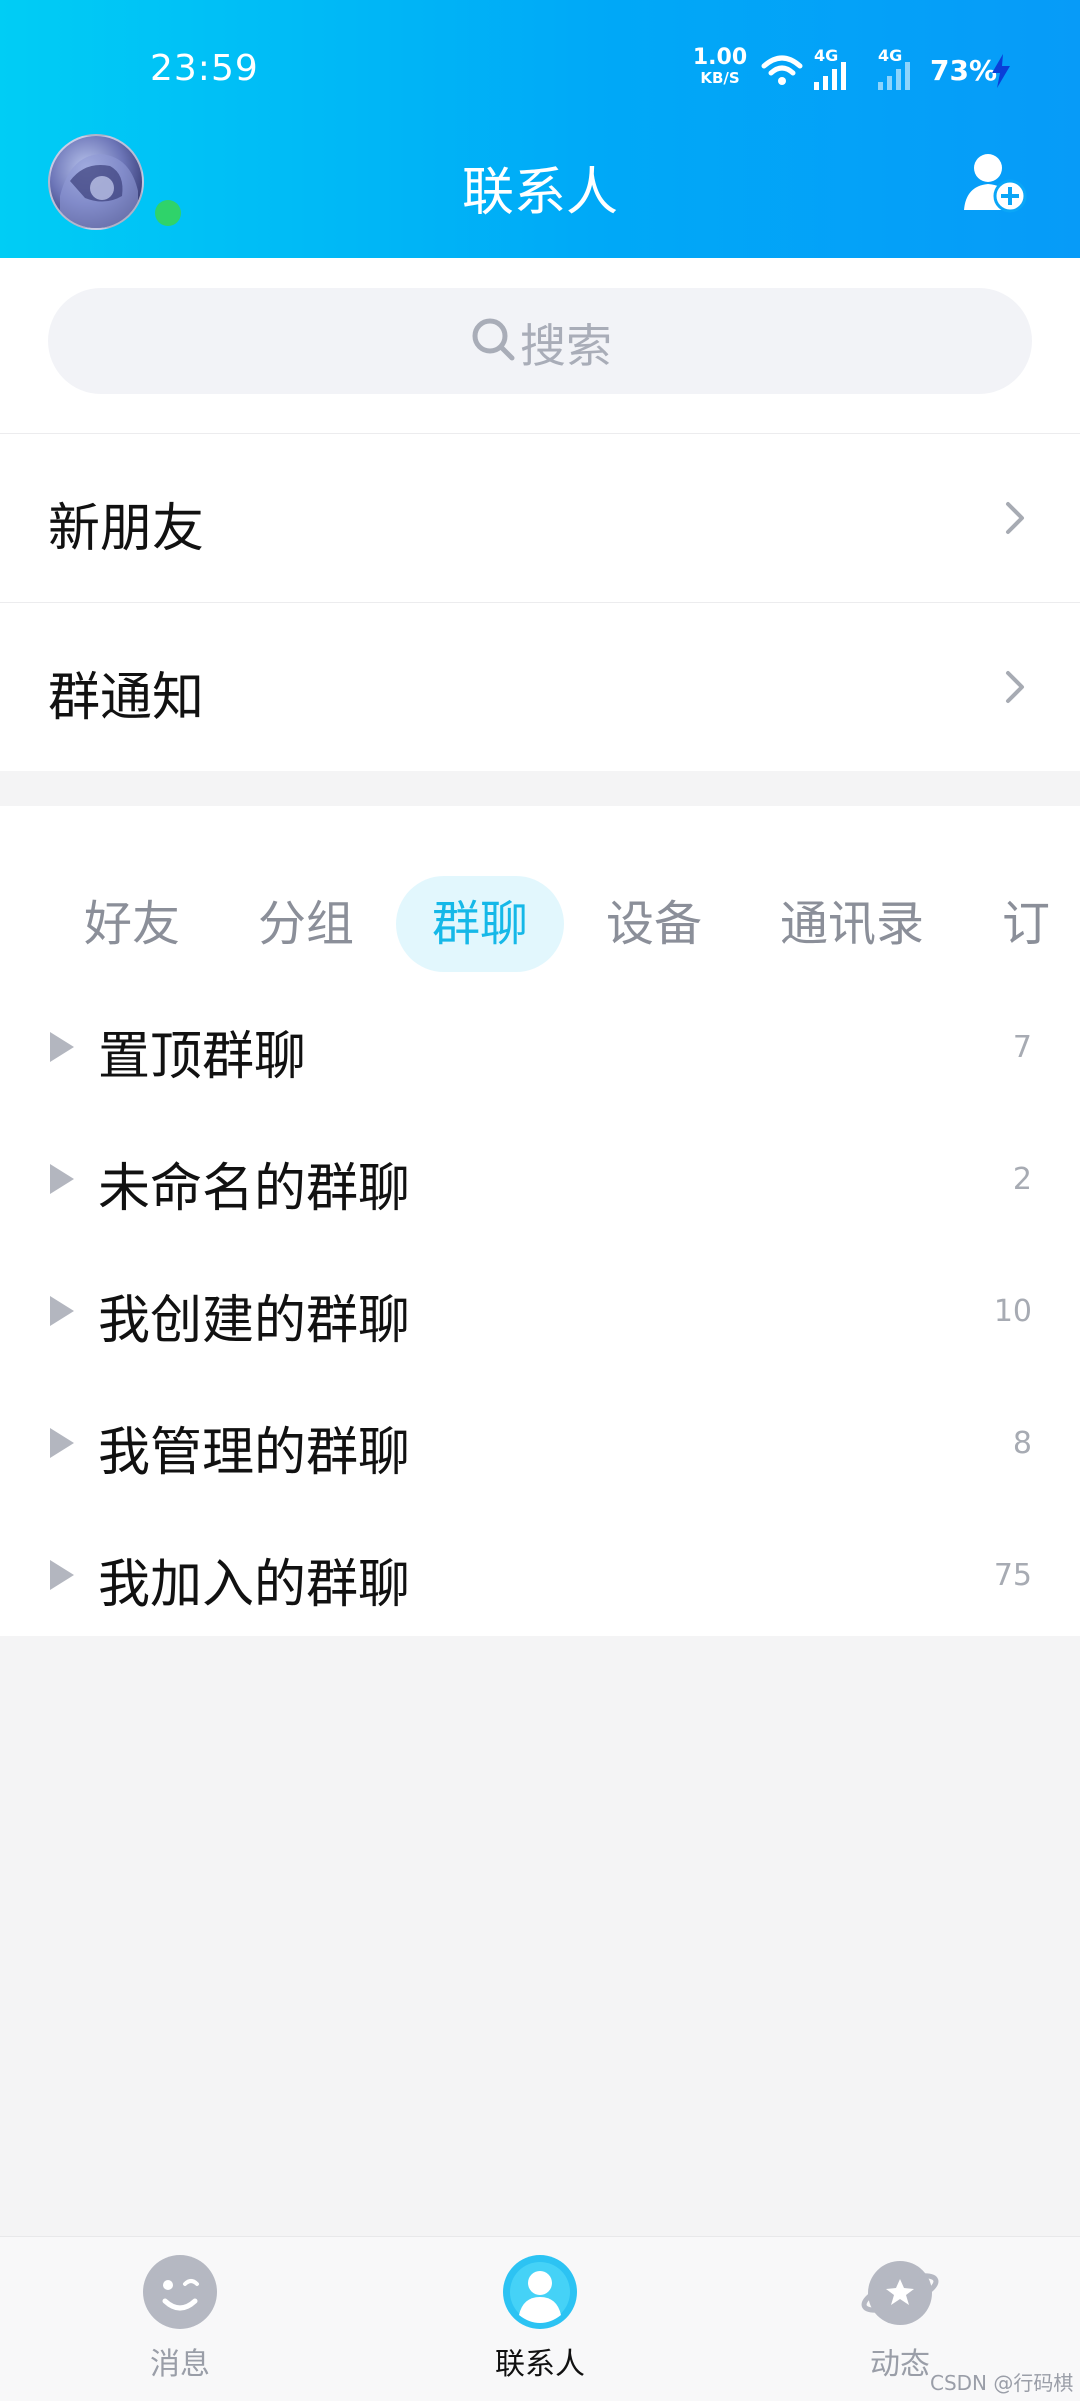 The width and height of the screenshot is (1080, 2401). Describe the element at coordinates (180, 2292) in the screenshot. I see `messages-icon` at that location.